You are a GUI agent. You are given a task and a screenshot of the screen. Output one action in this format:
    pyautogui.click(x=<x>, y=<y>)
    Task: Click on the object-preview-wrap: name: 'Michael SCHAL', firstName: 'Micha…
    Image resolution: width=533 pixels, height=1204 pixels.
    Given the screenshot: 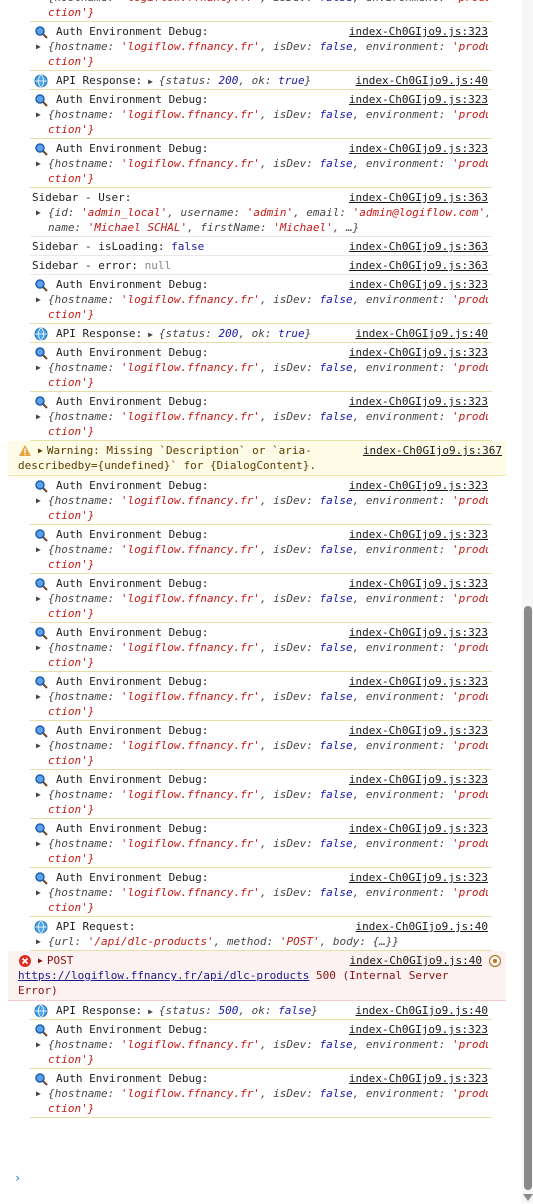 What is the action you would take?
    pyautogui.click(x=204, y=227)
    